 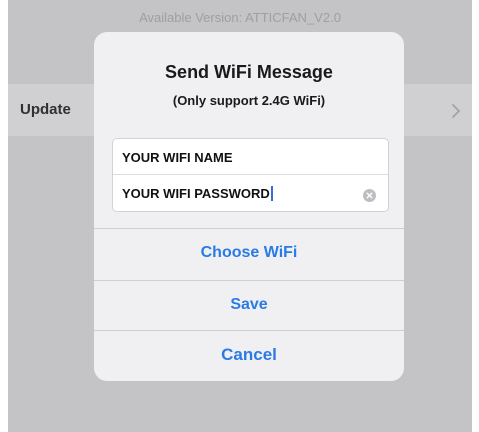 I want to click on wifi-password-value: YOUR WIFI PASSWORD, so click(x=196, y=193).